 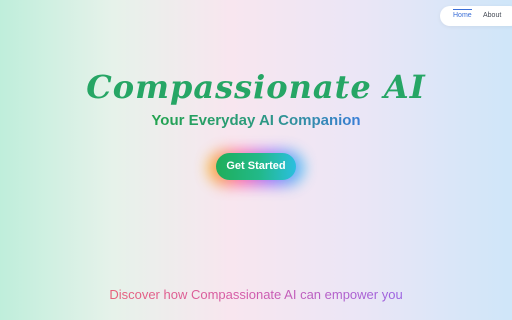 I want to click on nav-home-link: Home, so click(x=462, y=15).